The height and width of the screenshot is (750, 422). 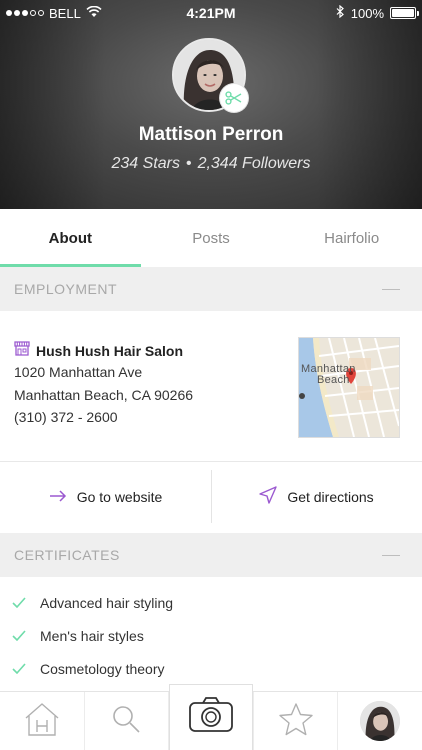 I want to click on salon-phone: (310) 372 - 2600, so click(x=66, y=417).